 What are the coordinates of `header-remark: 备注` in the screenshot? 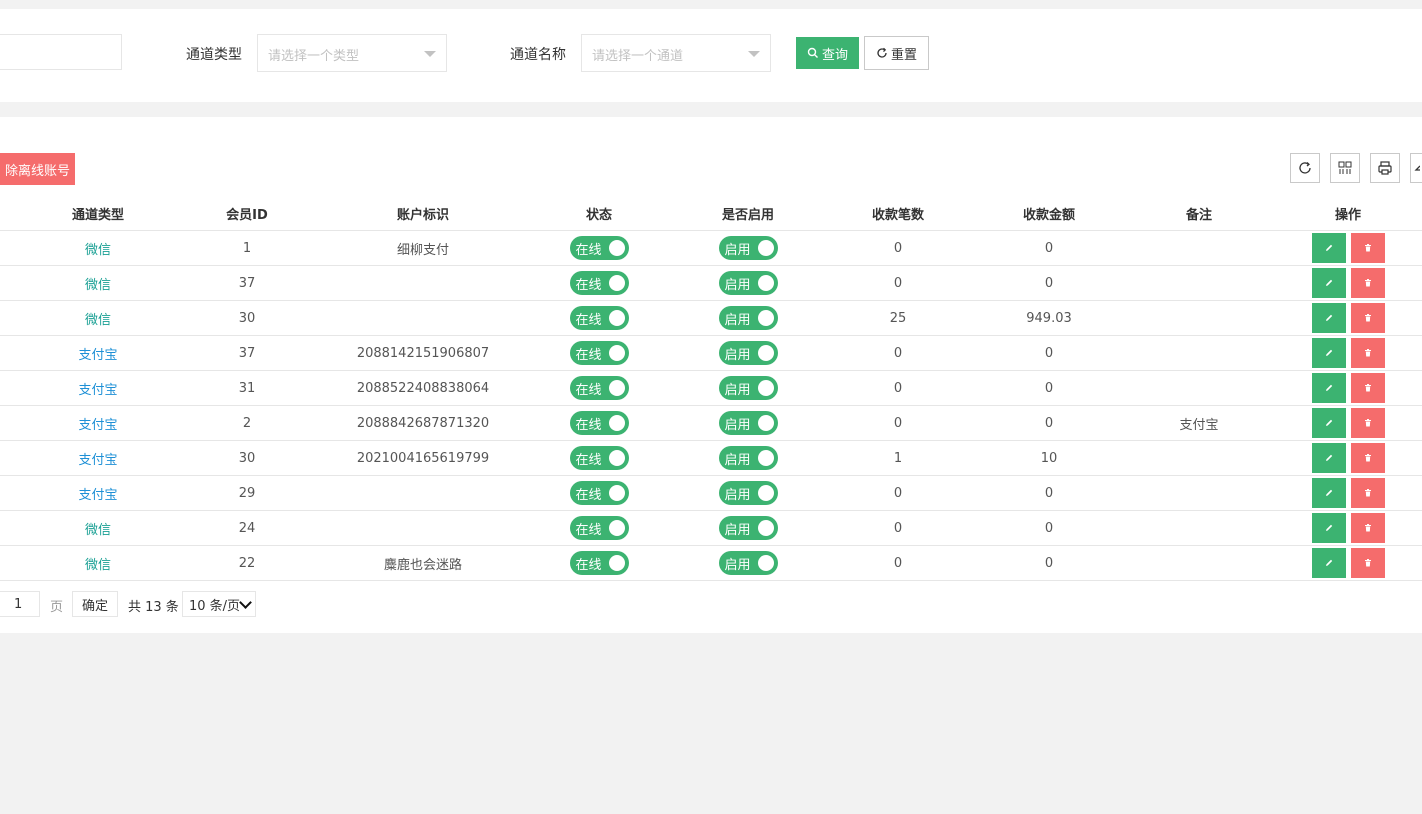 It's located at (1199, 214).